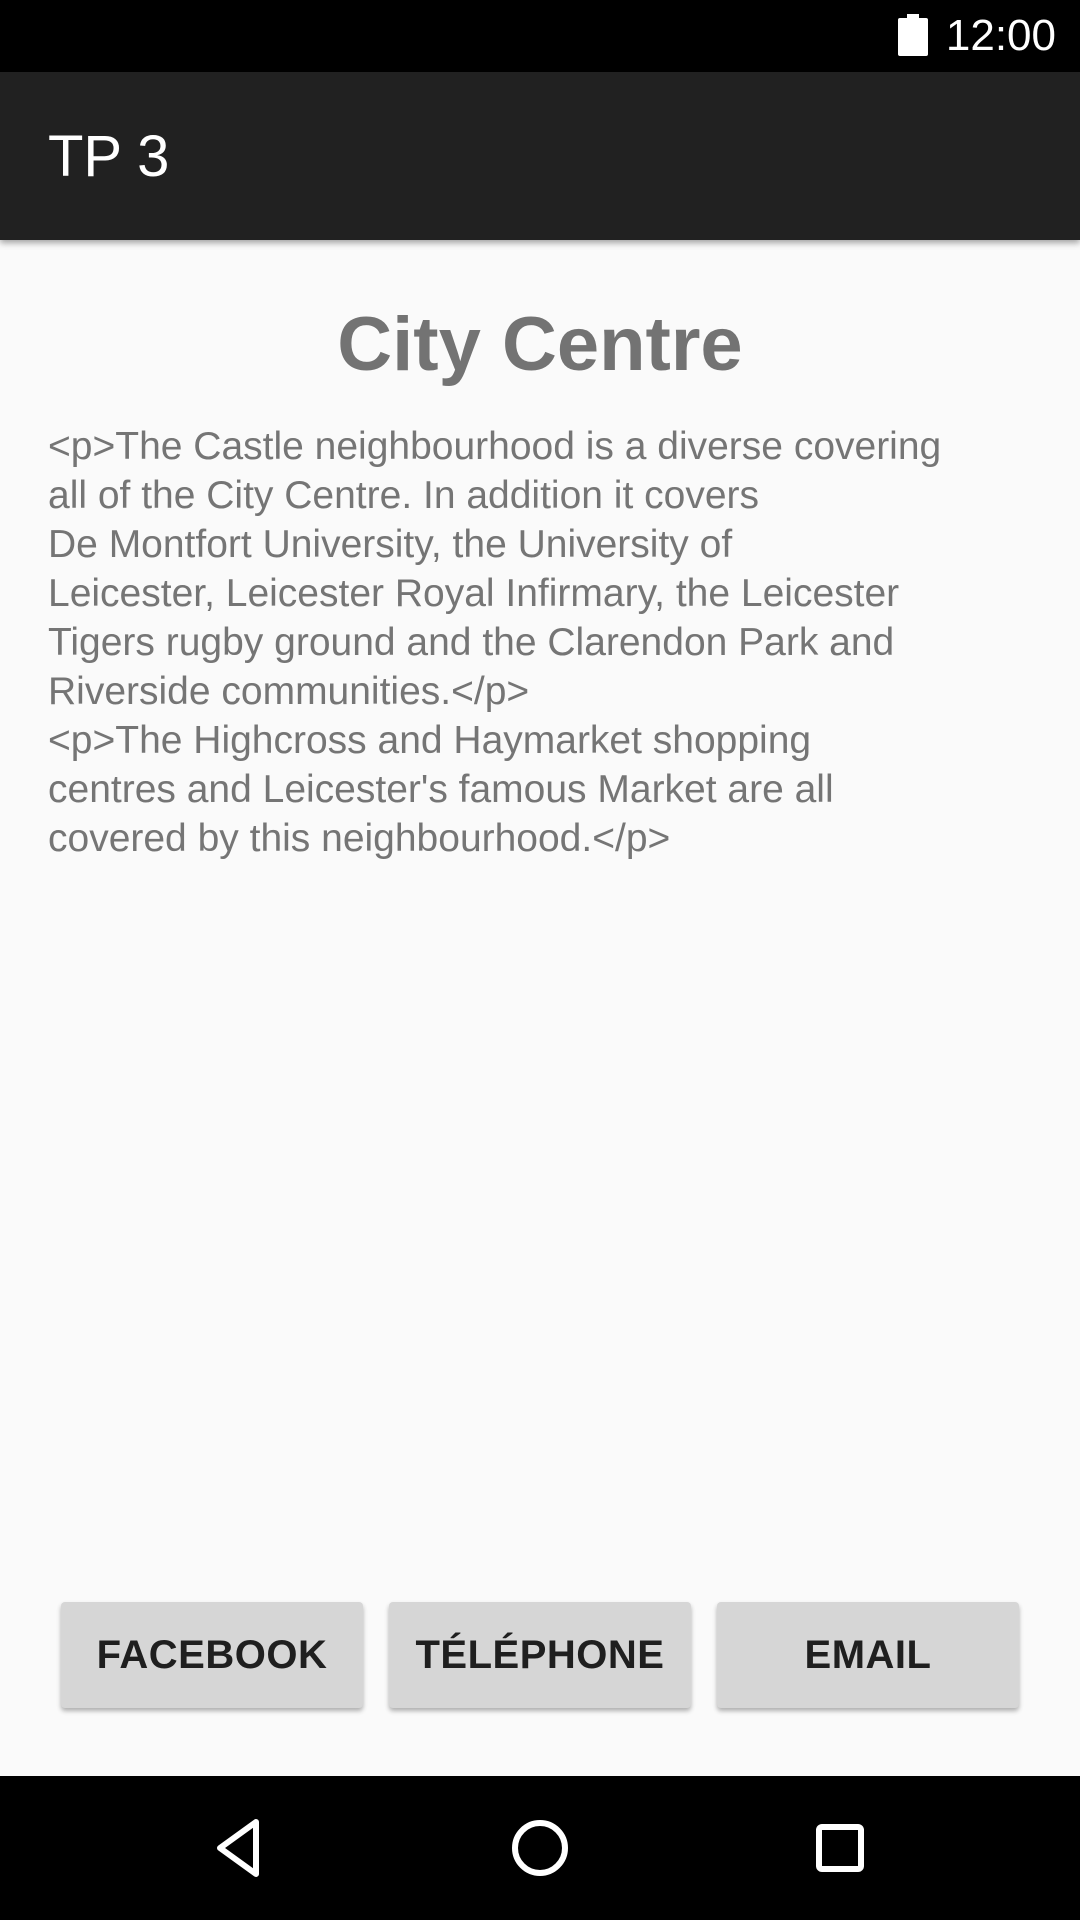 Image resolution: width=1080 pixels, height=1920 pixels. I want to click on telephone-button: TÉLÉPHONE, so click(540, 1655).